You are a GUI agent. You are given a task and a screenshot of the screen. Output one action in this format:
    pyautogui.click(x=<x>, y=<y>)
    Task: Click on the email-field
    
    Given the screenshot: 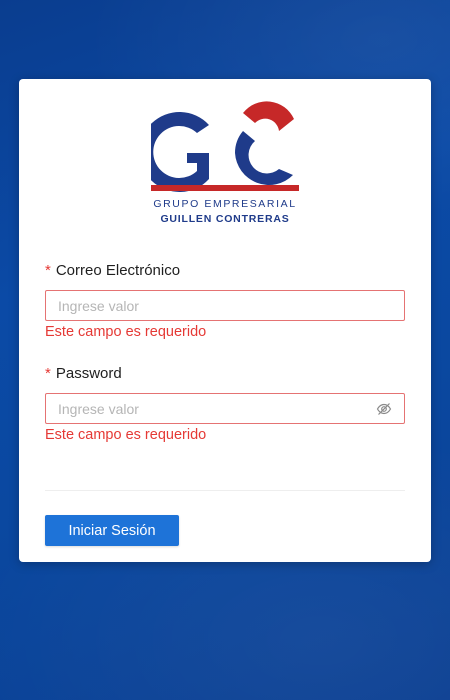 What is the action you would take?
    pyautogui.click(x=225, y=305)
    